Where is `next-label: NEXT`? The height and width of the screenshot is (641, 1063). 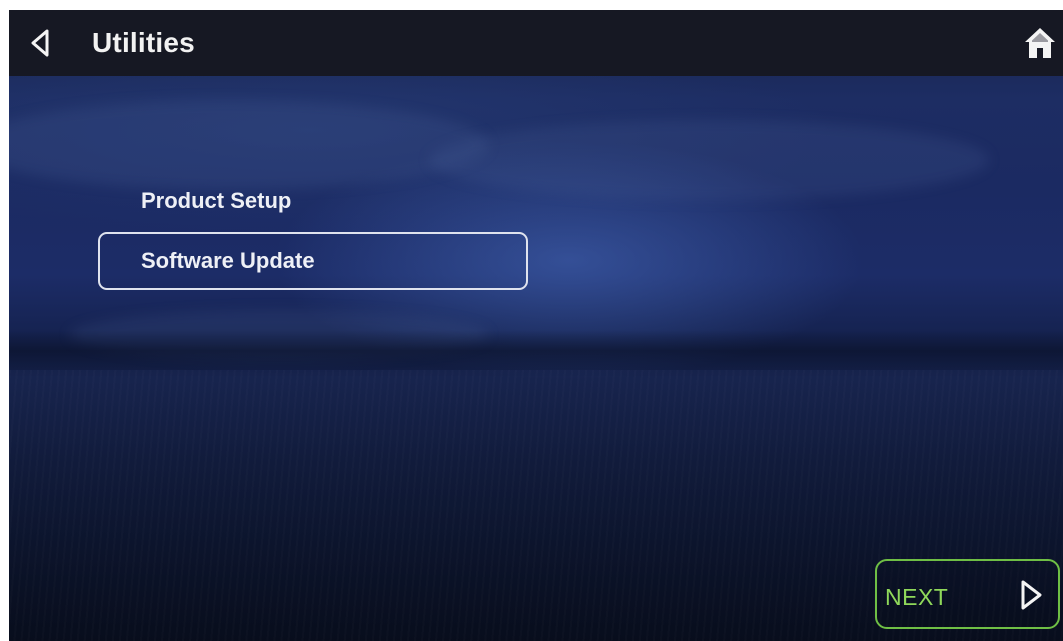 next-label: NEXT is located at coordinates (917, 597).